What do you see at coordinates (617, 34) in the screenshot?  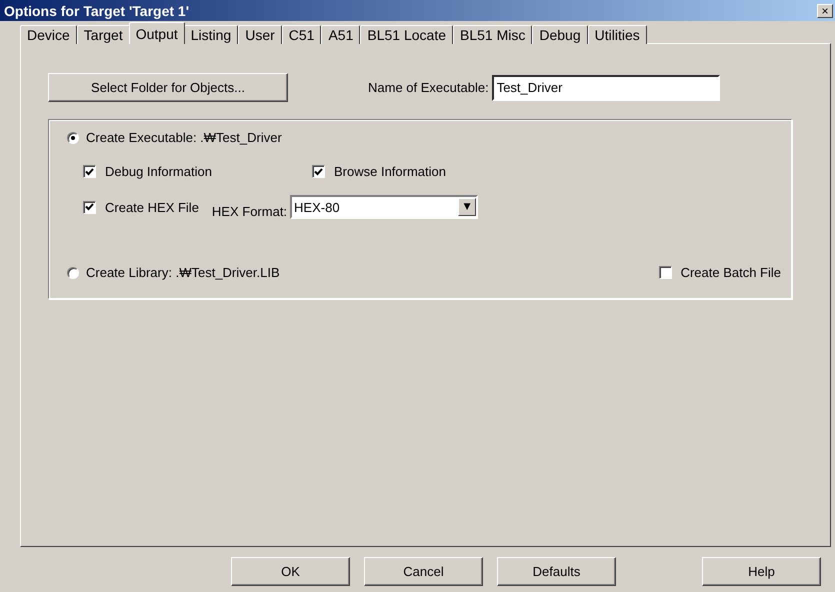 I see `tab: Utilities` at bounding box center [617, 34].